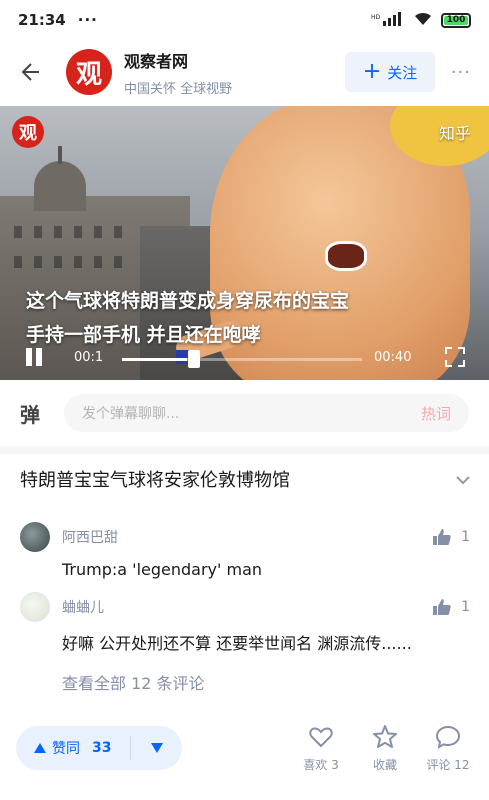 This screenshot has width=489, height=800. Describe the element at coordinates (28, 132) in the screenshot. I see `video-watermark-logo: 观` at that location.